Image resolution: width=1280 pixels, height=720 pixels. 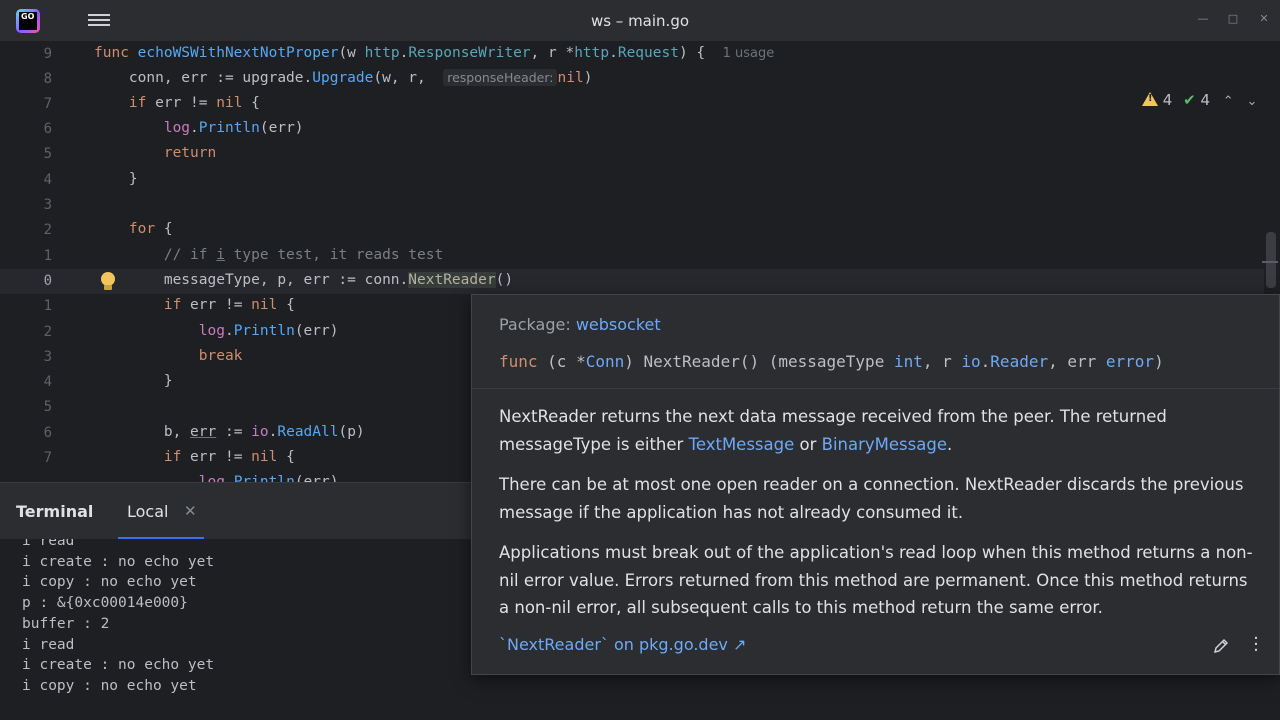 What do you see at coordinates (168, 356) in the screenshot?
I see `code-line: break` at bounding box center [168, 356].